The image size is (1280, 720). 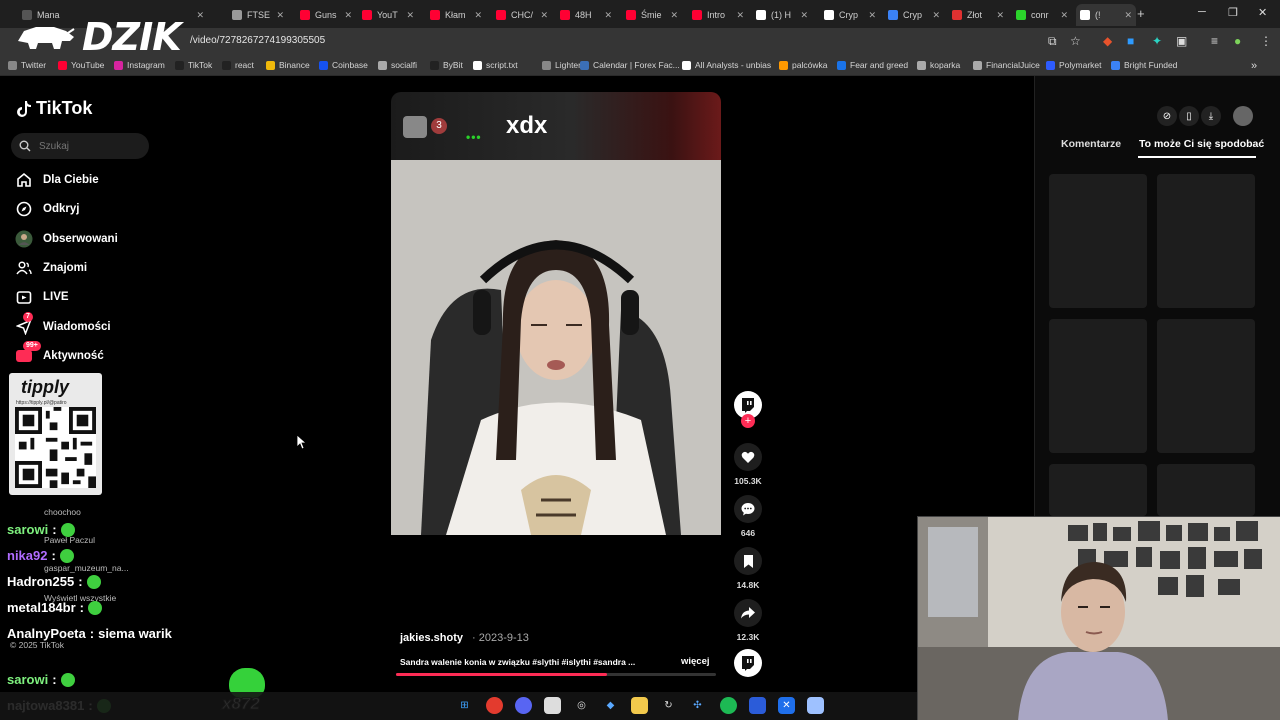 I want to click on nav-item: 7 Wiadomości, so click(x=63, y=324).